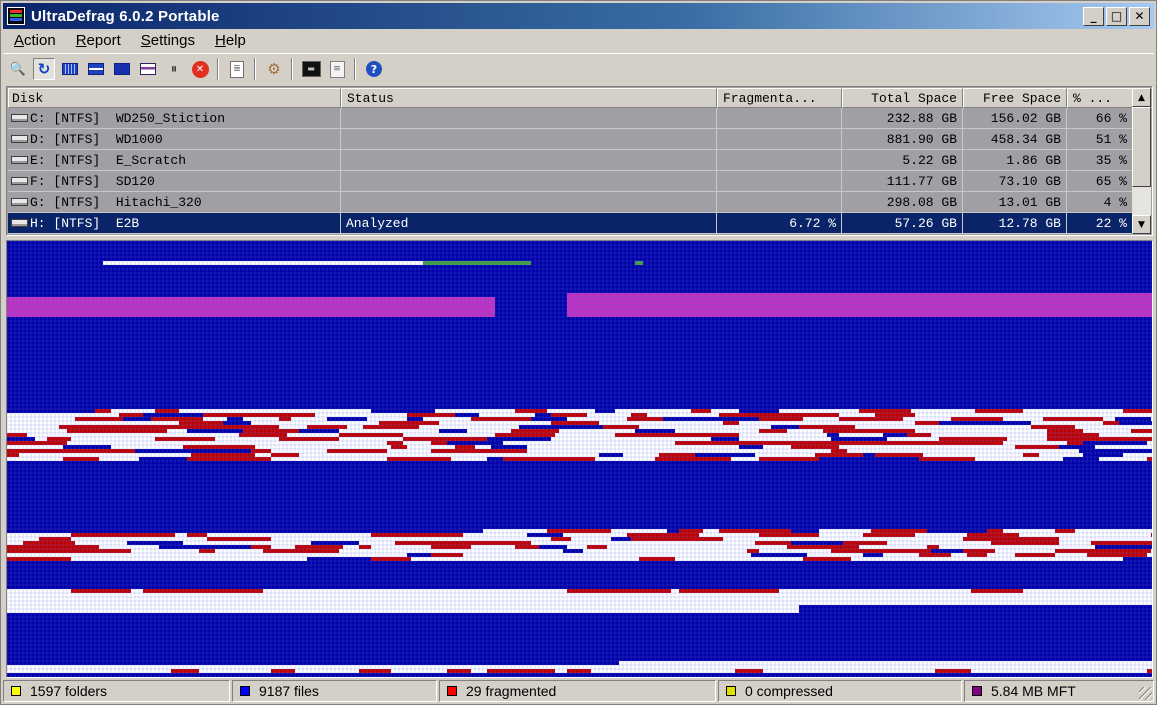 The image size is (1157, 705). What do you see at coordinates (1093, 16) in the screenshot?
I see `minimize-button: _` at bounding box center [1093, 16].